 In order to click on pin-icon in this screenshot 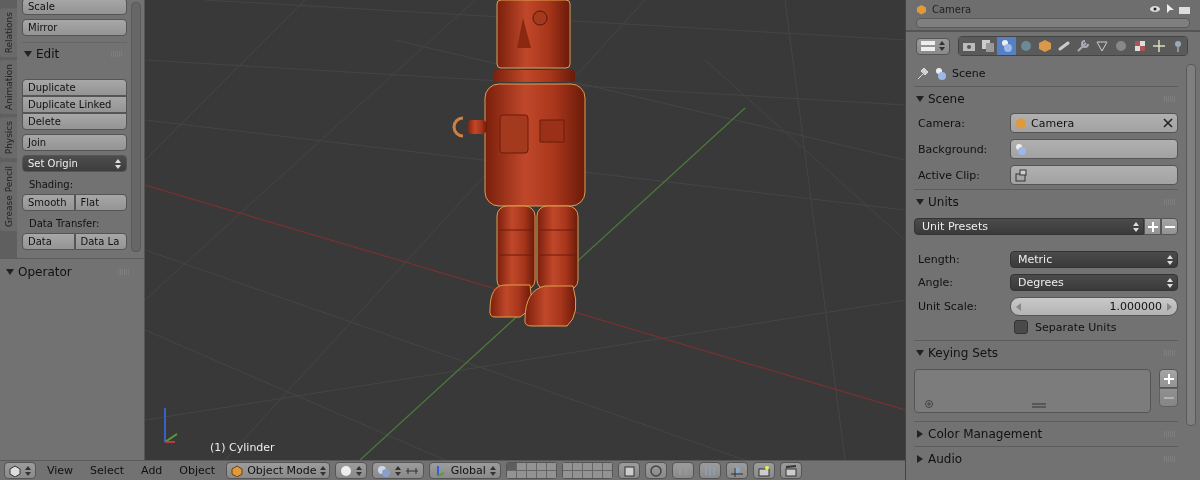, I will do `click(923, 73)`.